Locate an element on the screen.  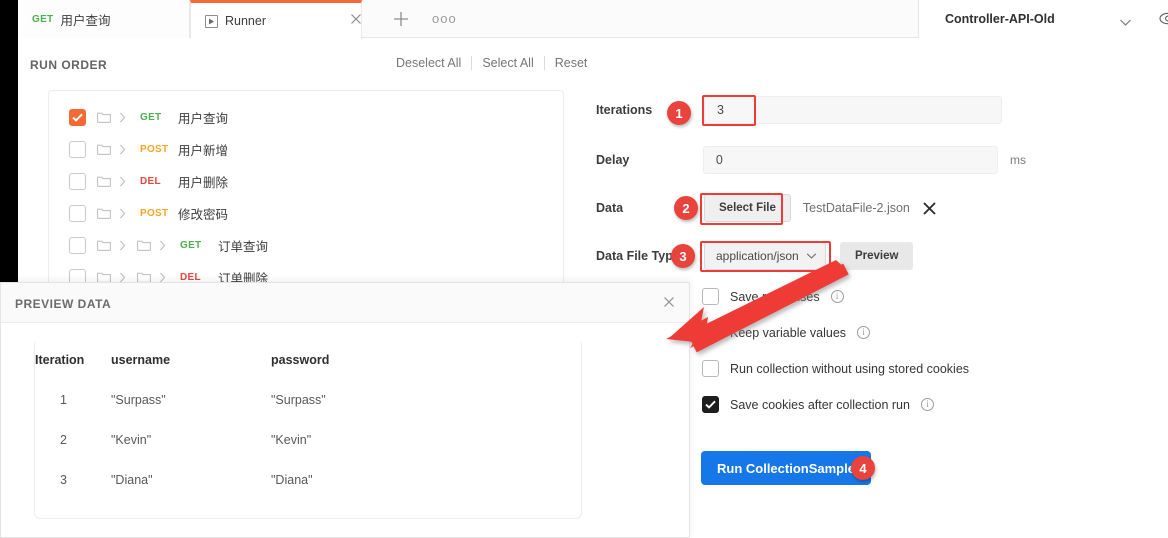
iterations-input: 3 is located at coordinates (853, 110).